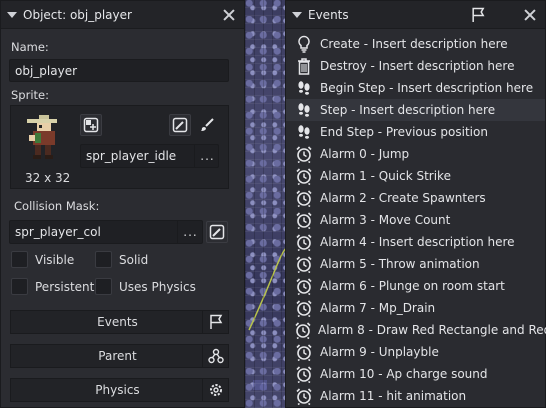 This screenshot has height=408, width=546. What do you see at coordinates (415, 15) in the screenshot?
I see `events-panel-header: Events` at bounding box center [415, 15].